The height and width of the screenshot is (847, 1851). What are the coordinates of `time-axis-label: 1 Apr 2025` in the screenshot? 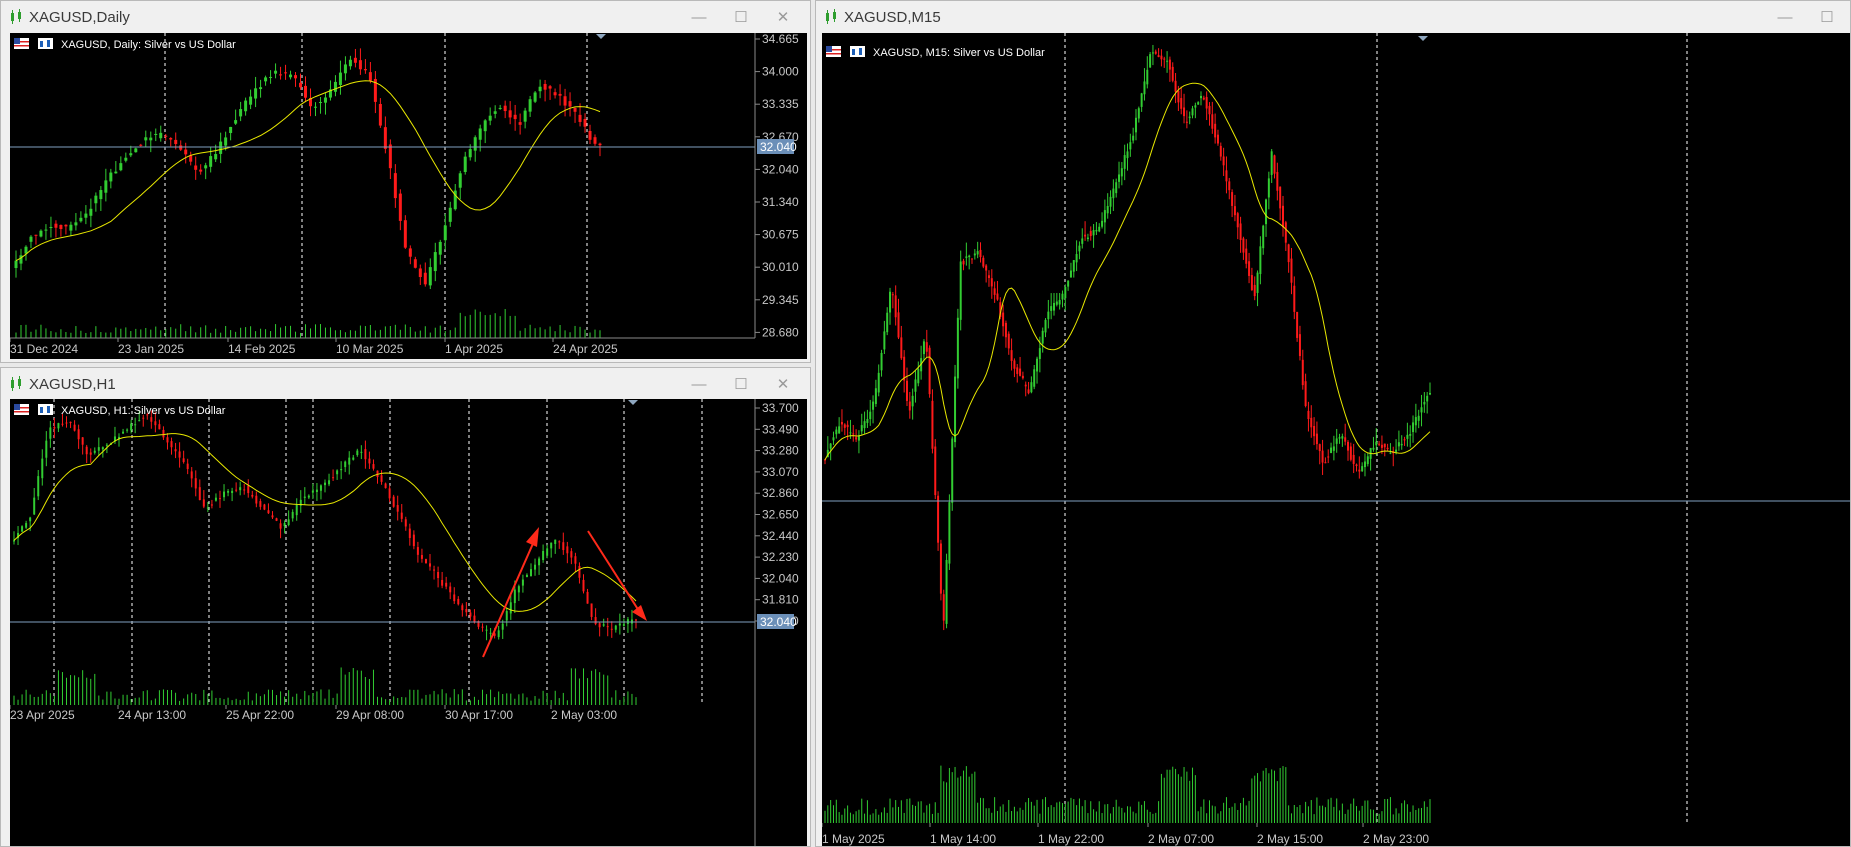 It's located at (474, 349).